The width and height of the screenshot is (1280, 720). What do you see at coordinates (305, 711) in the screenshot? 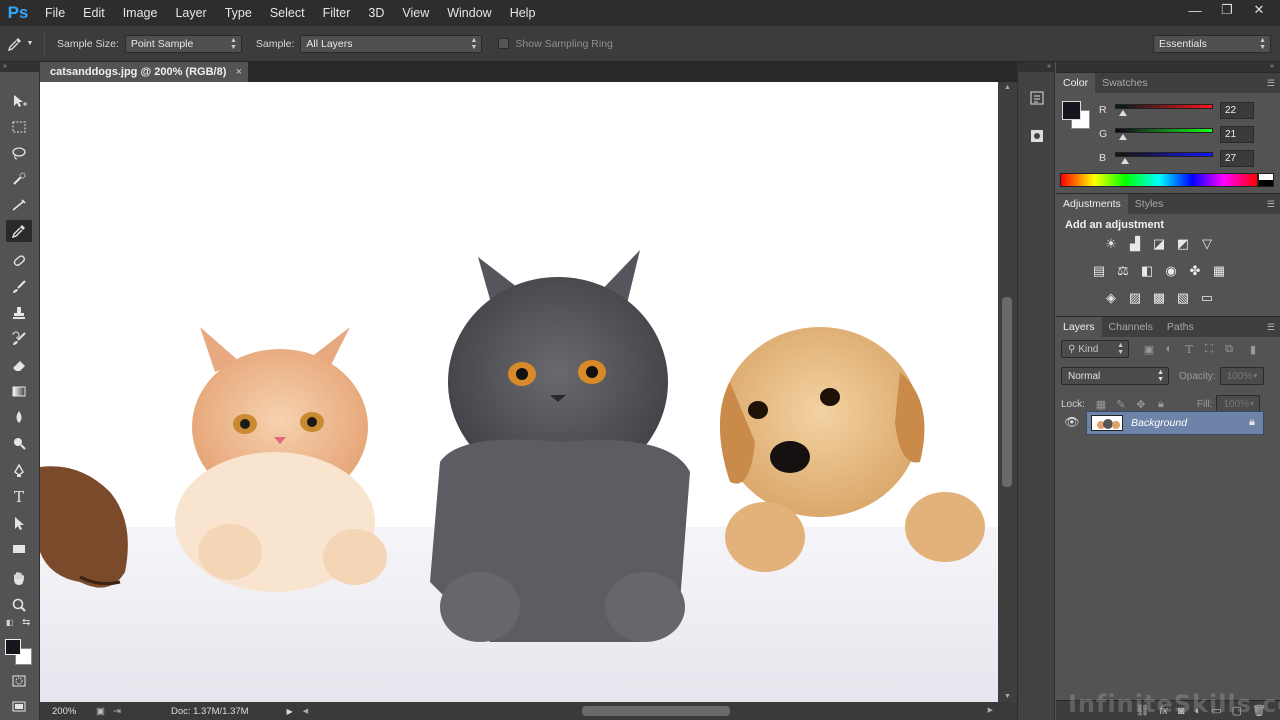
I see `scroll-left-icon: ◀` at bounding box center [305, 711].